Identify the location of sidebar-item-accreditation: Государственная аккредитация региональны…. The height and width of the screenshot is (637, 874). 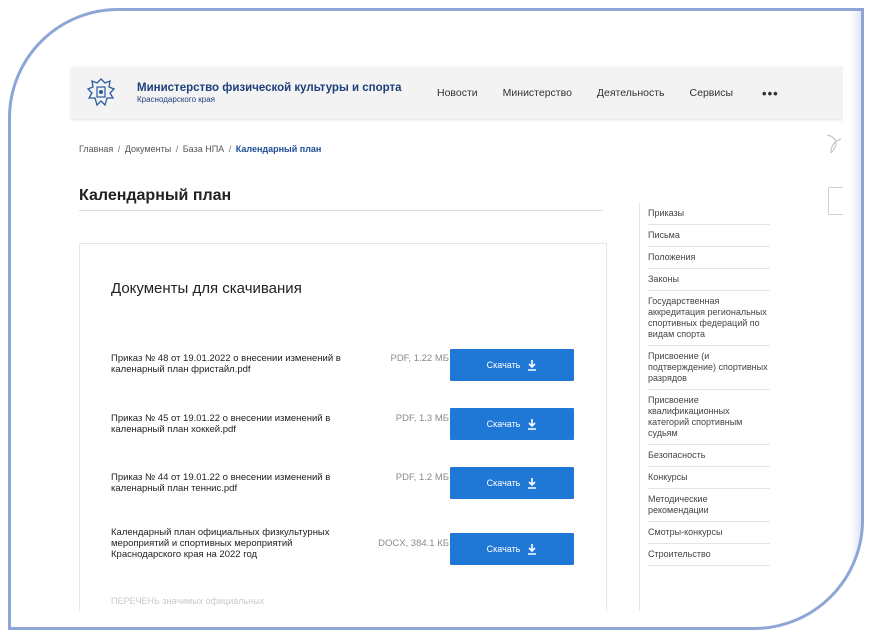
(709, 318).